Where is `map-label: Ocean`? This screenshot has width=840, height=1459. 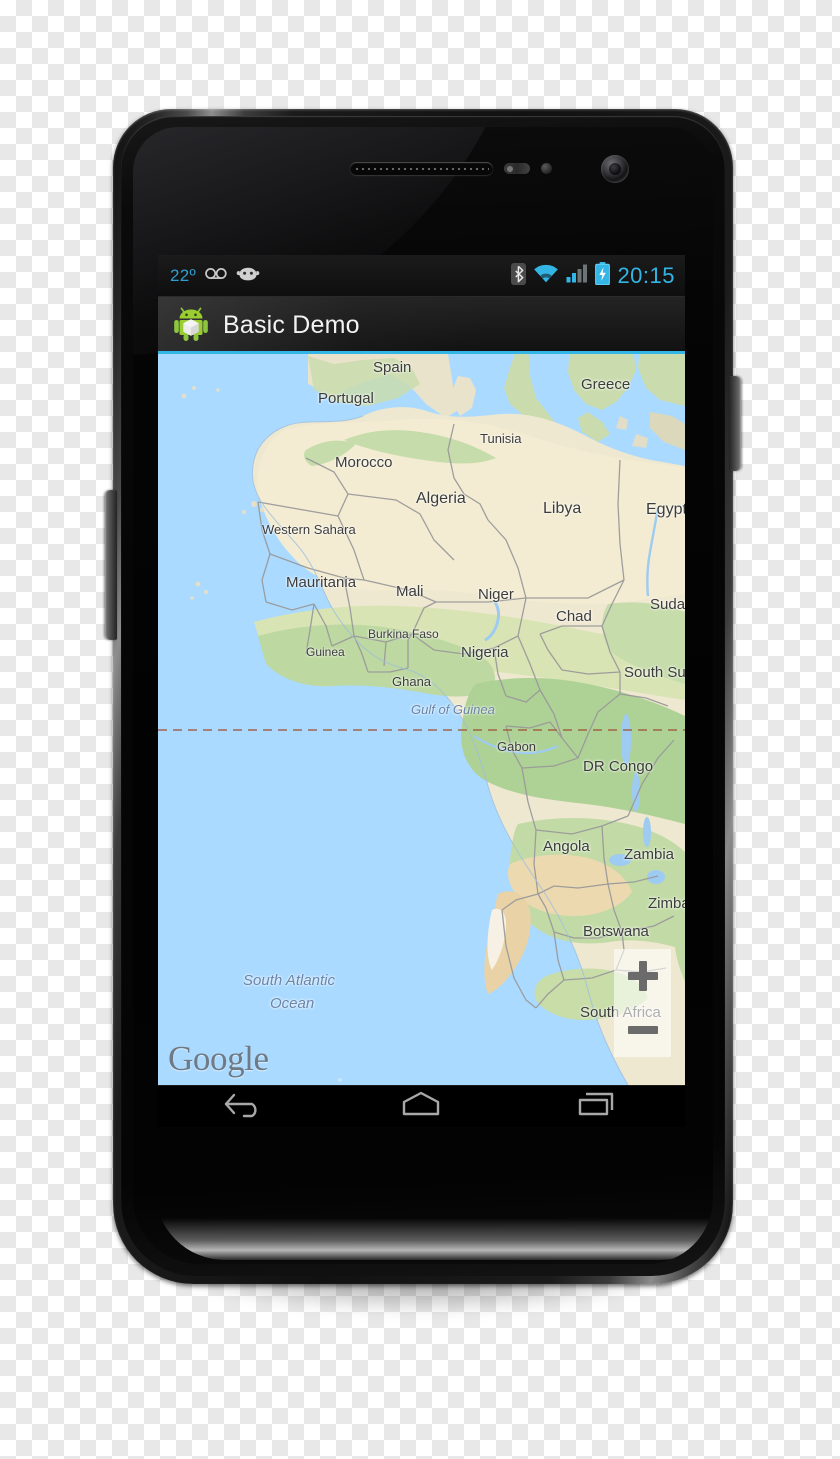 map-label: Ocean is located at coordinates (292, 1003).